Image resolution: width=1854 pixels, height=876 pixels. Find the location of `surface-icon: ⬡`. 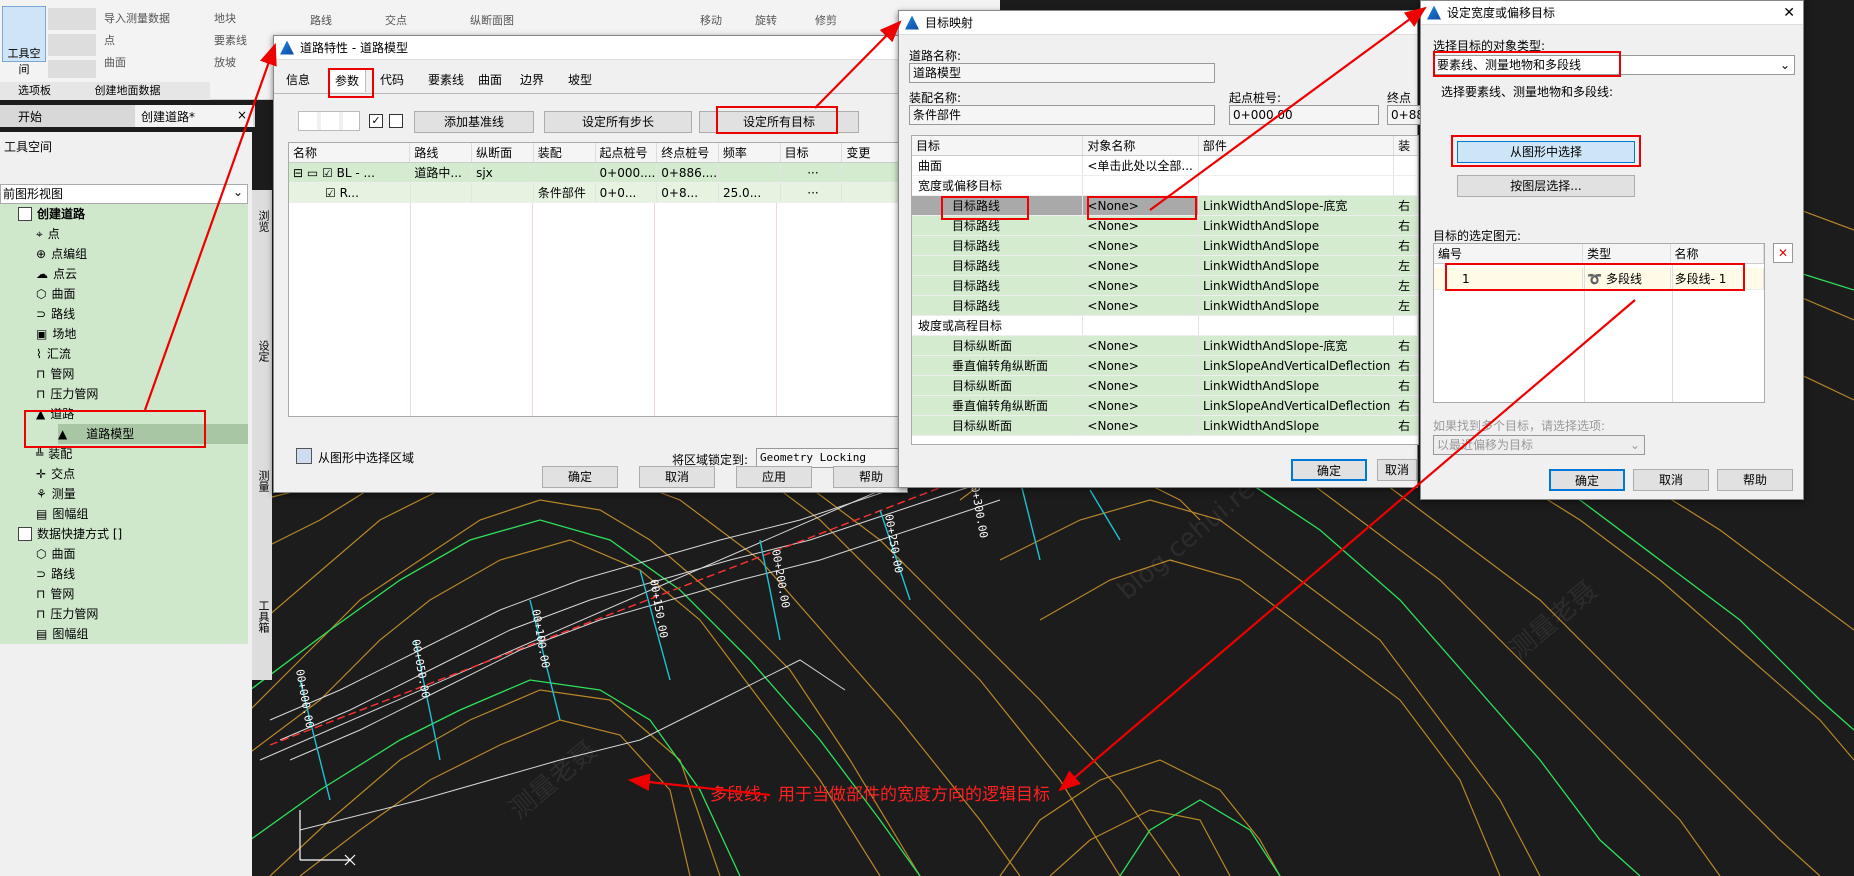

surface-icon: ⬡ is located at coordinates (41, 294).